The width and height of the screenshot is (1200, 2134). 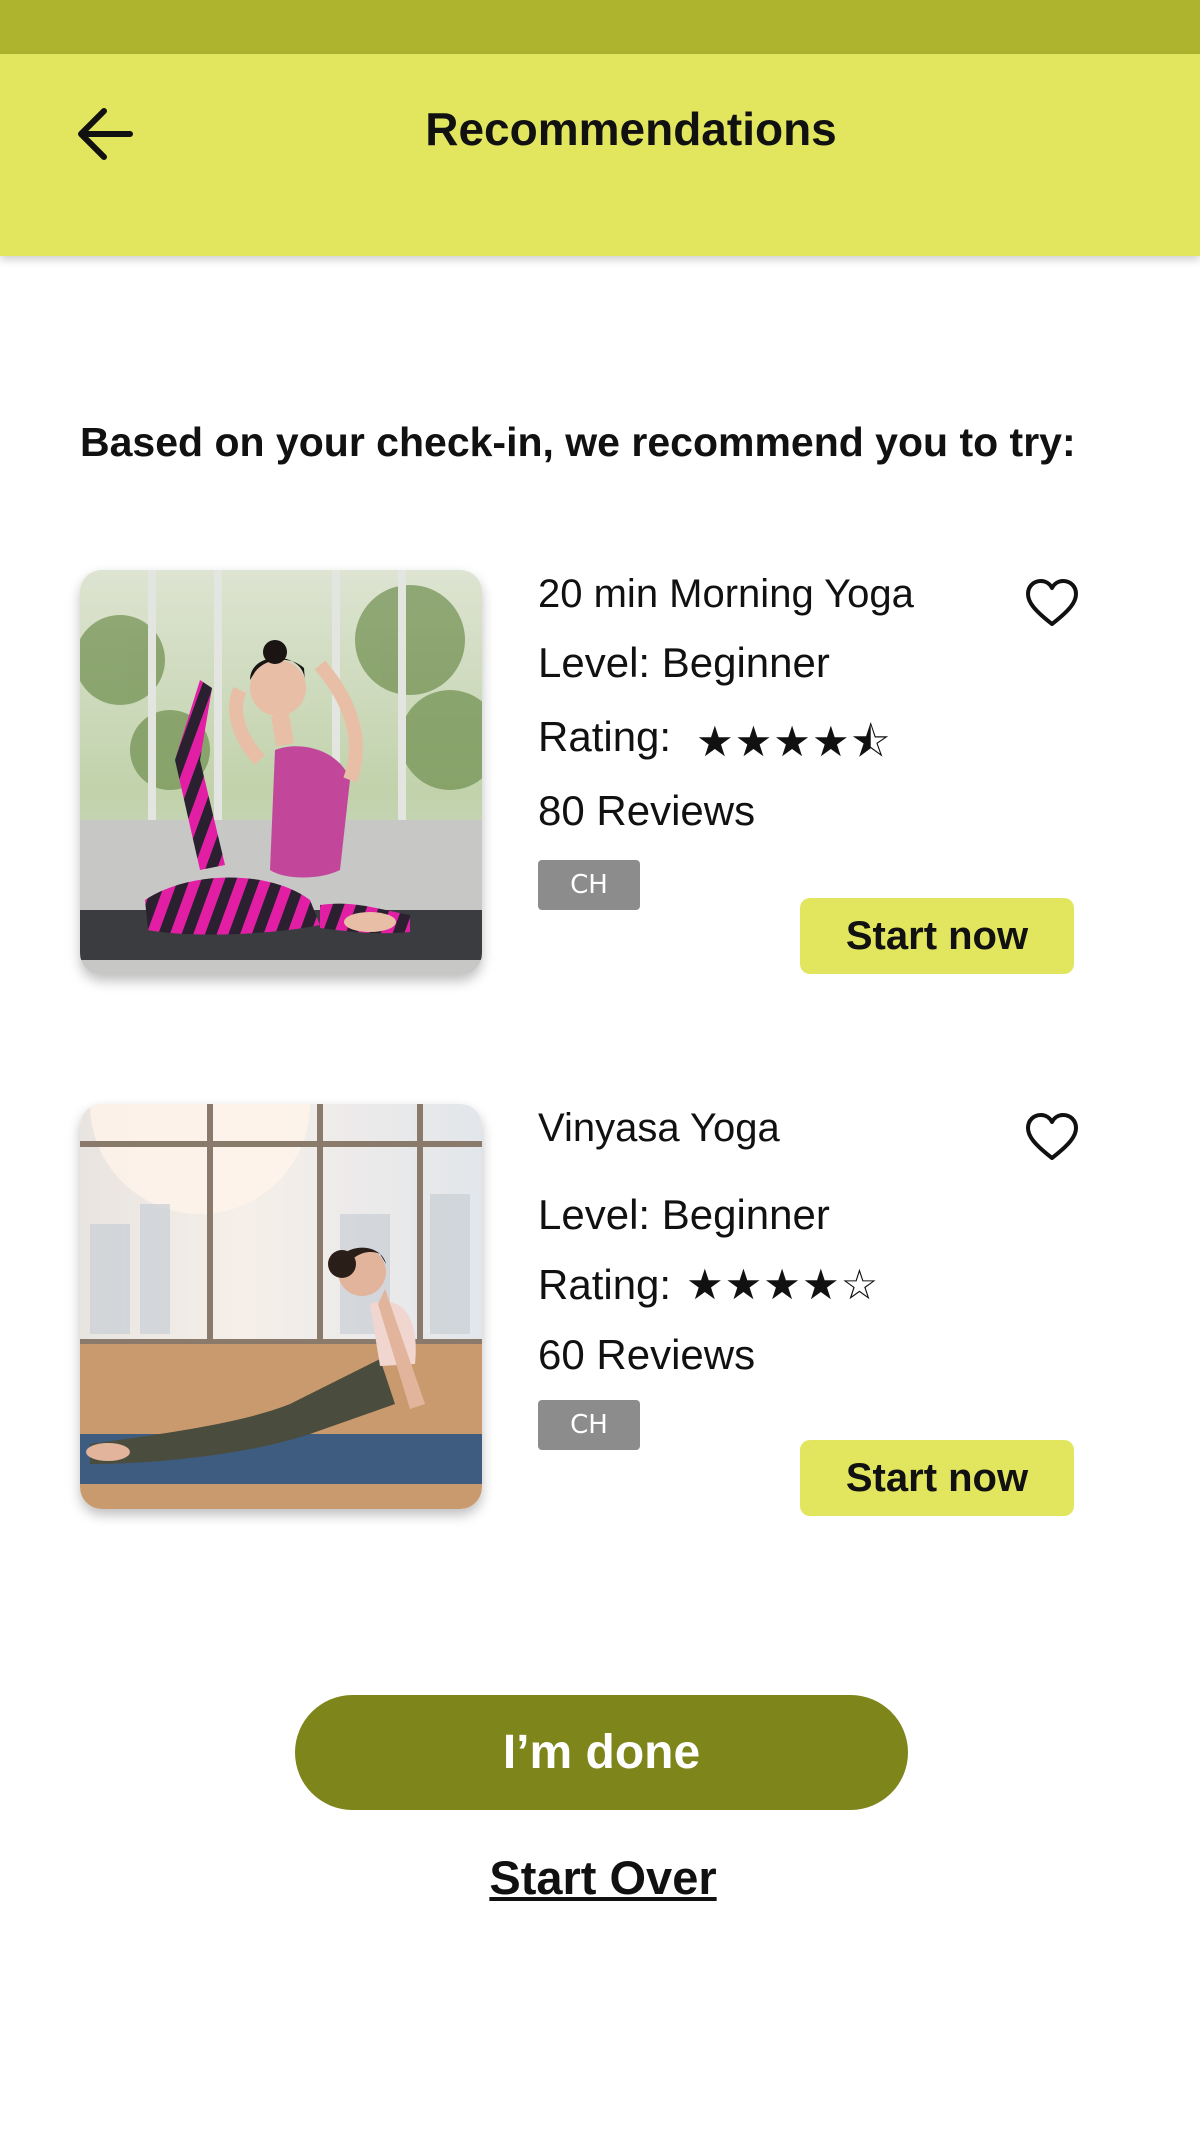 I want to click on status-bar, so click(x=600, y=27).